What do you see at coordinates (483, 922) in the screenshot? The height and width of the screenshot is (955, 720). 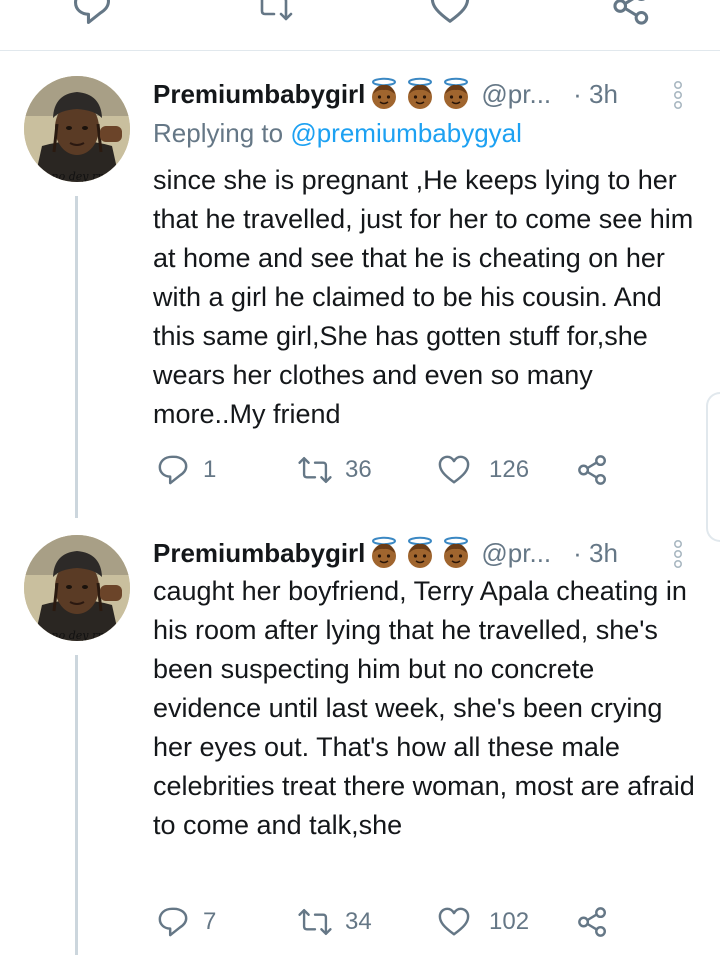 I see `like-button: 102` at bounding box center [483, 922].